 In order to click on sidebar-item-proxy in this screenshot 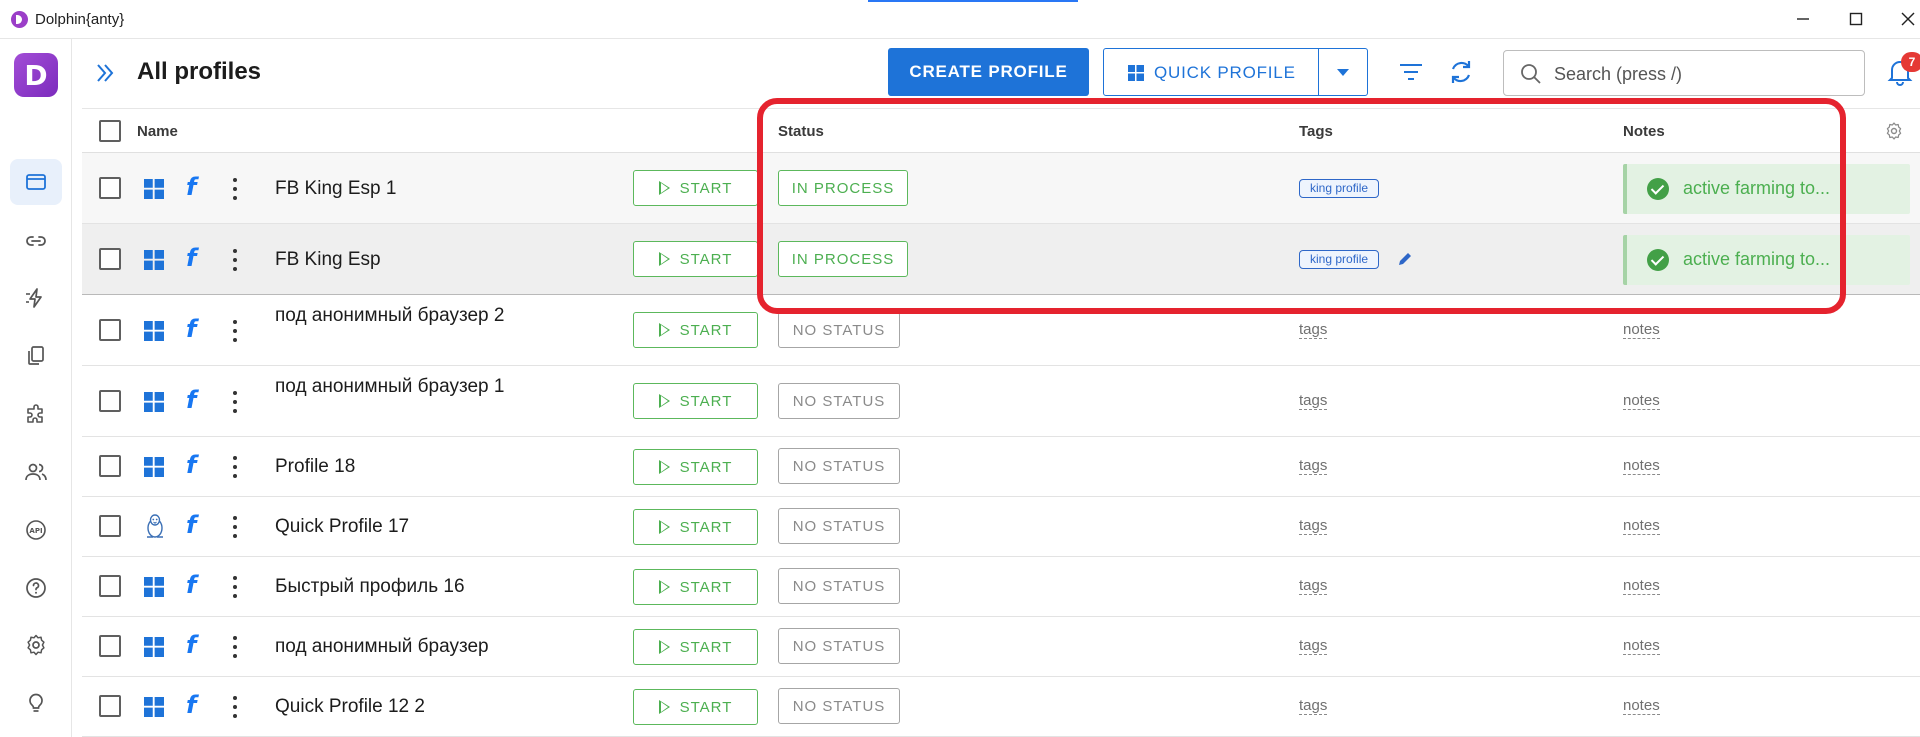, I will do `click(36, 241)`.